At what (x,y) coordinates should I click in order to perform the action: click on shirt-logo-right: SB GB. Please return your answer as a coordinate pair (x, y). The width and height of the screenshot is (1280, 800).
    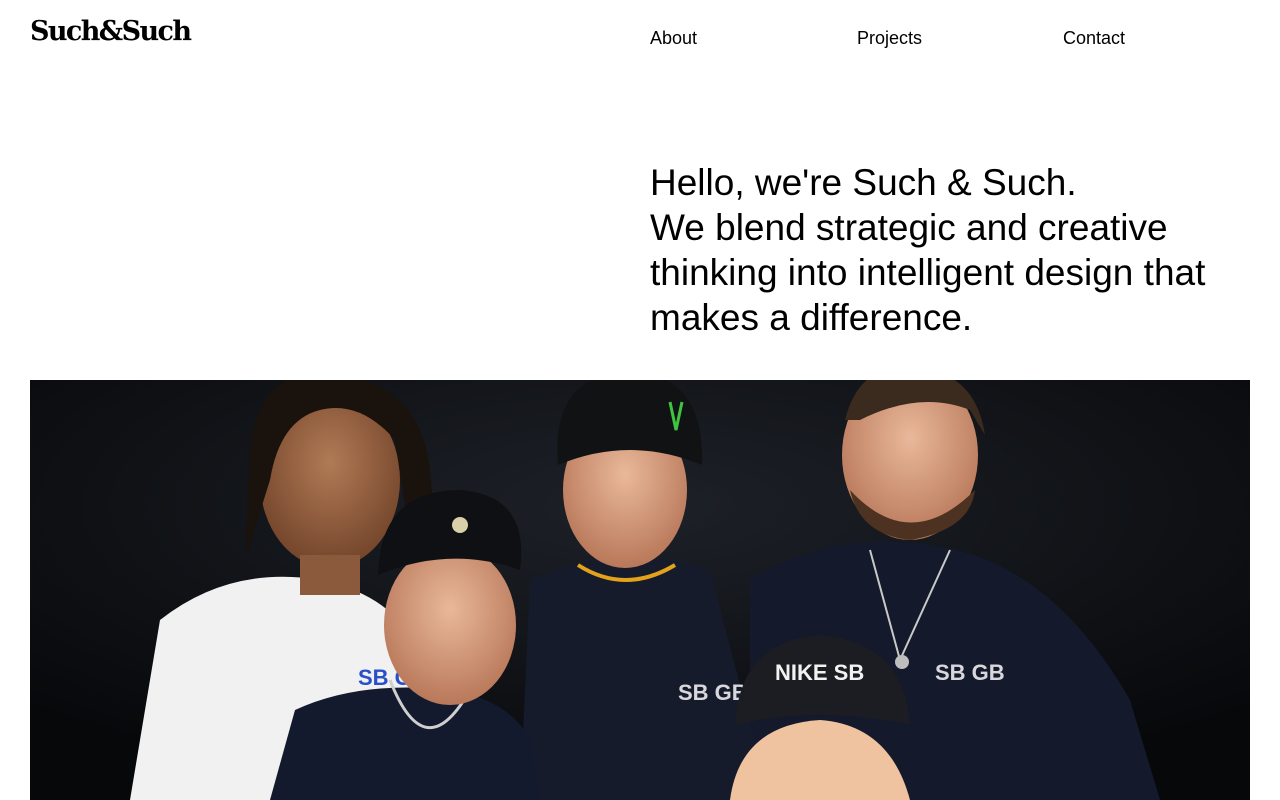
    Looking at the image, I should click on (970, 672).